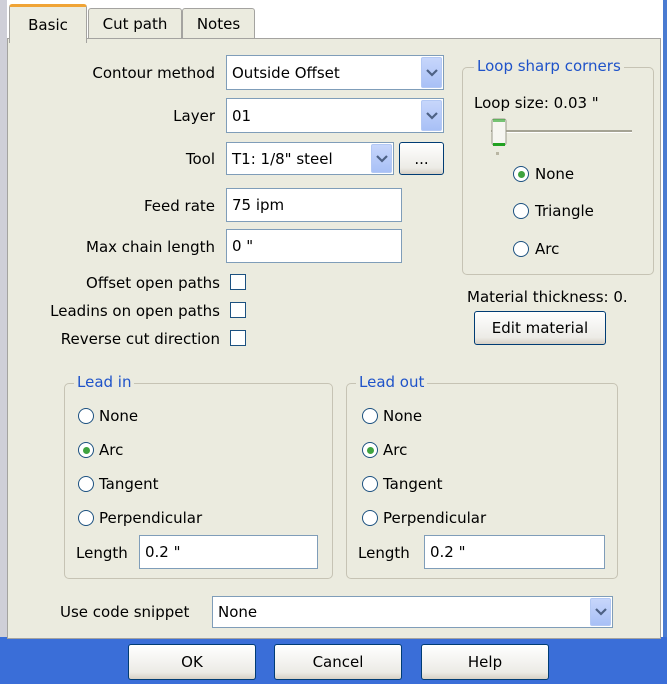  Describe the element at coordinates (314, 205) in the screenshot. I see `feed-rate-input: 75 ipm` at that location.